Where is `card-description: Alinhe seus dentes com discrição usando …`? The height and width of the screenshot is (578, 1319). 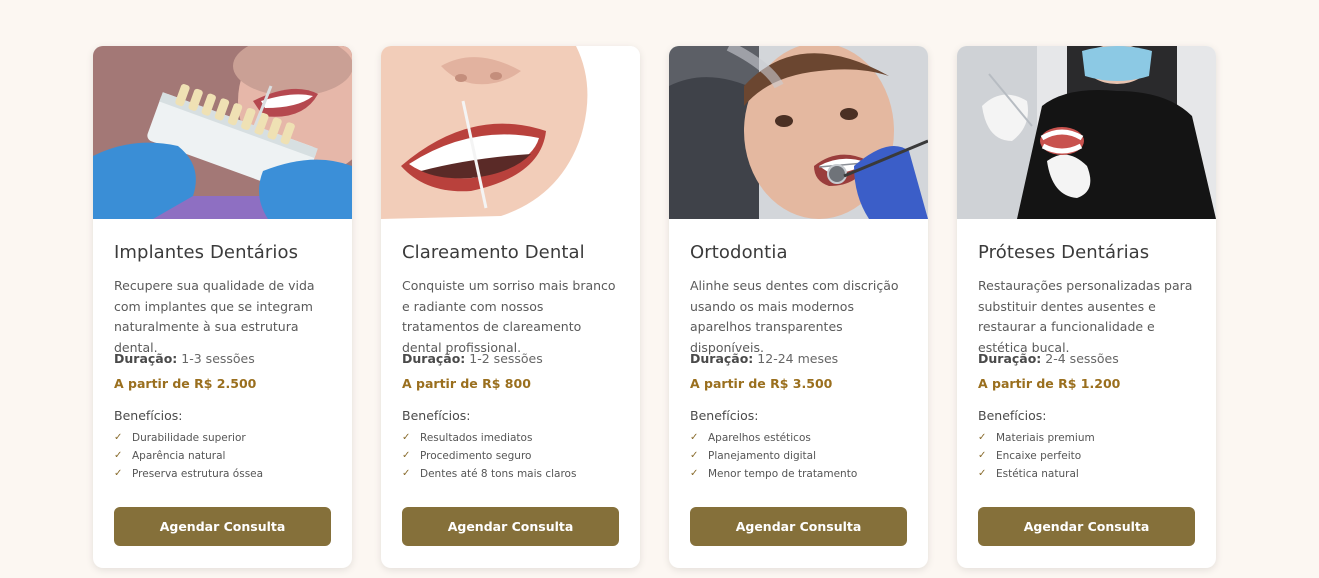 card-description: Alinhe seus dentes com discrição usando … is located at coordinates (794, 316).